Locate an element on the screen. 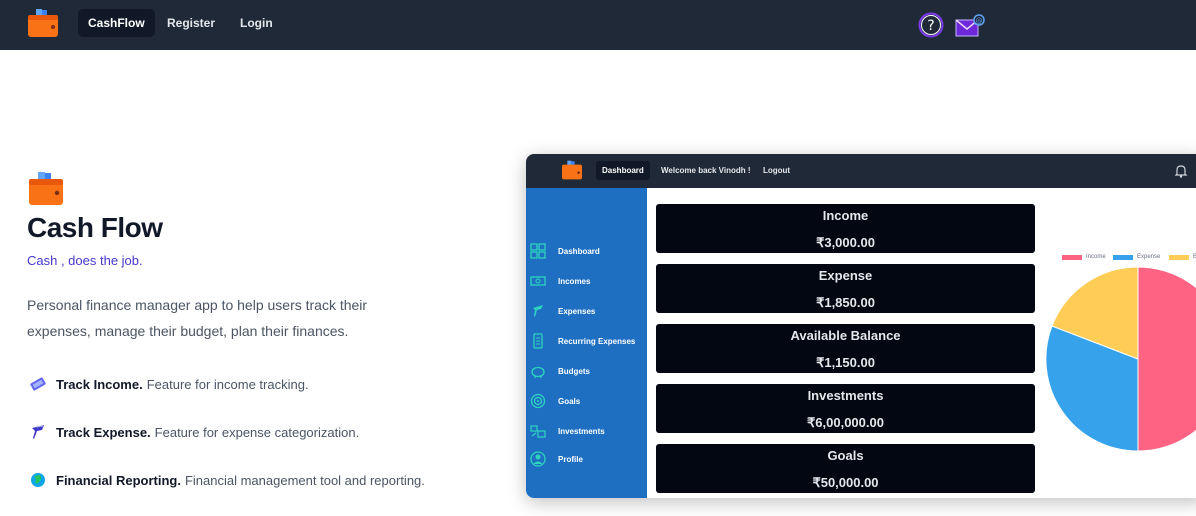  feature-text: Financial management tool and reporting. is located at coordinates (304, 480).